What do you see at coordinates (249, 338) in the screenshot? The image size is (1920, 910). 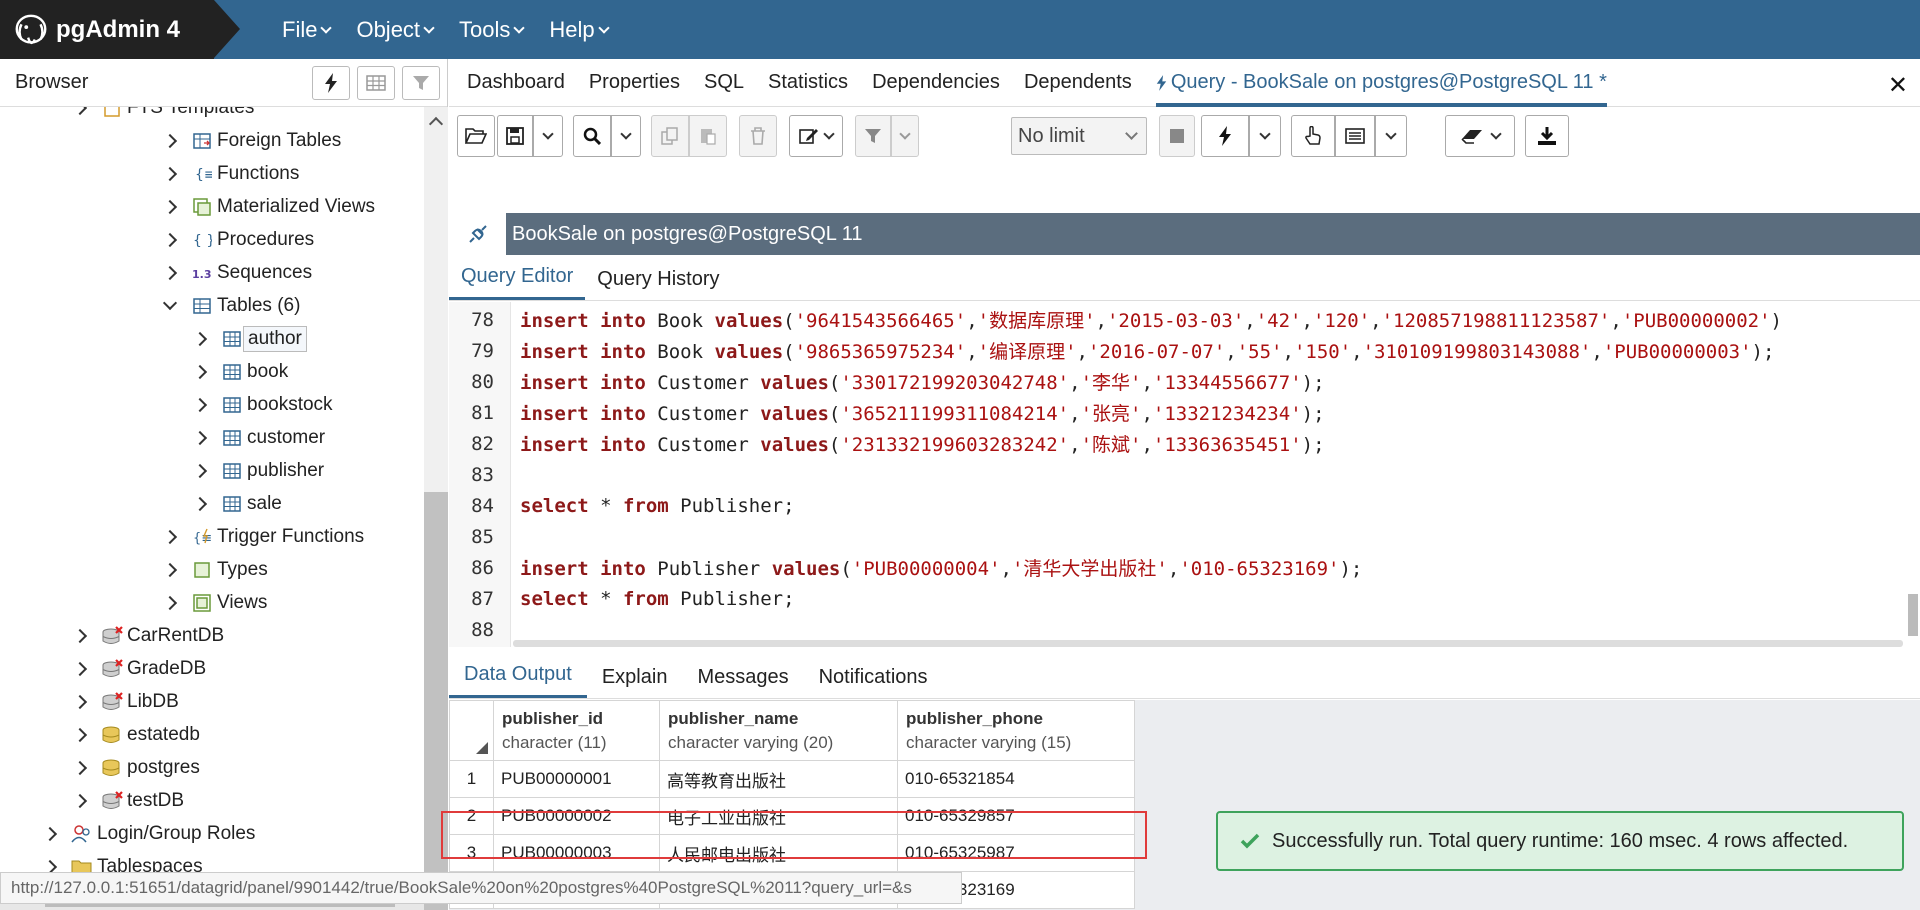 I see `tree-node: author` at bounding box center [249, 338].